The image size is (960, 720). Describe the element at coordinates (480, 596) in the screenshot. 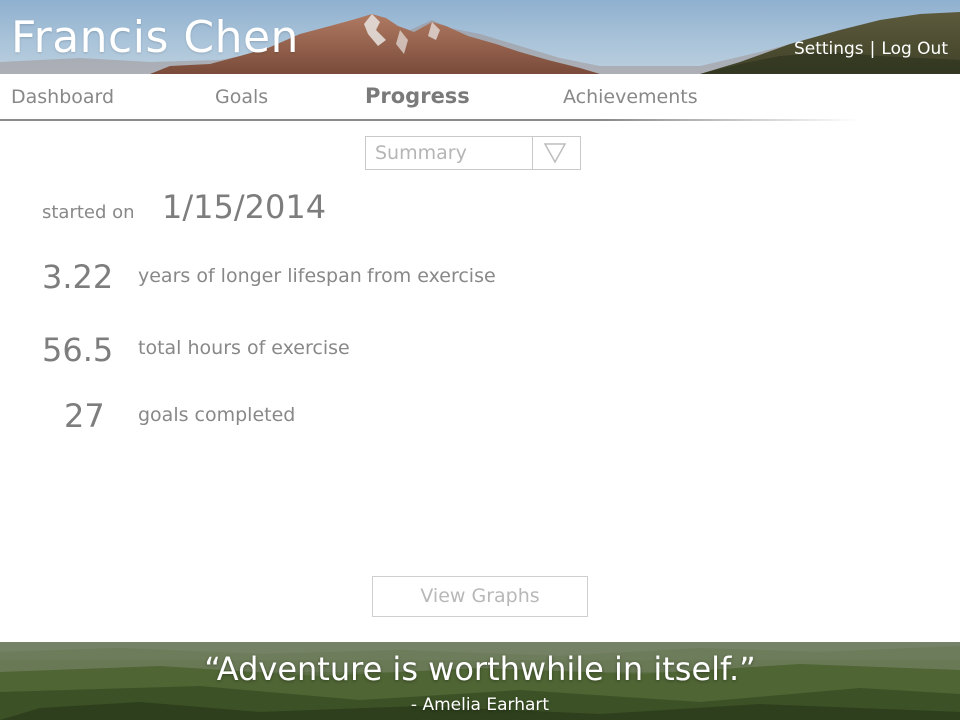

I see `view-graphs-button: View Graphs` at that location.